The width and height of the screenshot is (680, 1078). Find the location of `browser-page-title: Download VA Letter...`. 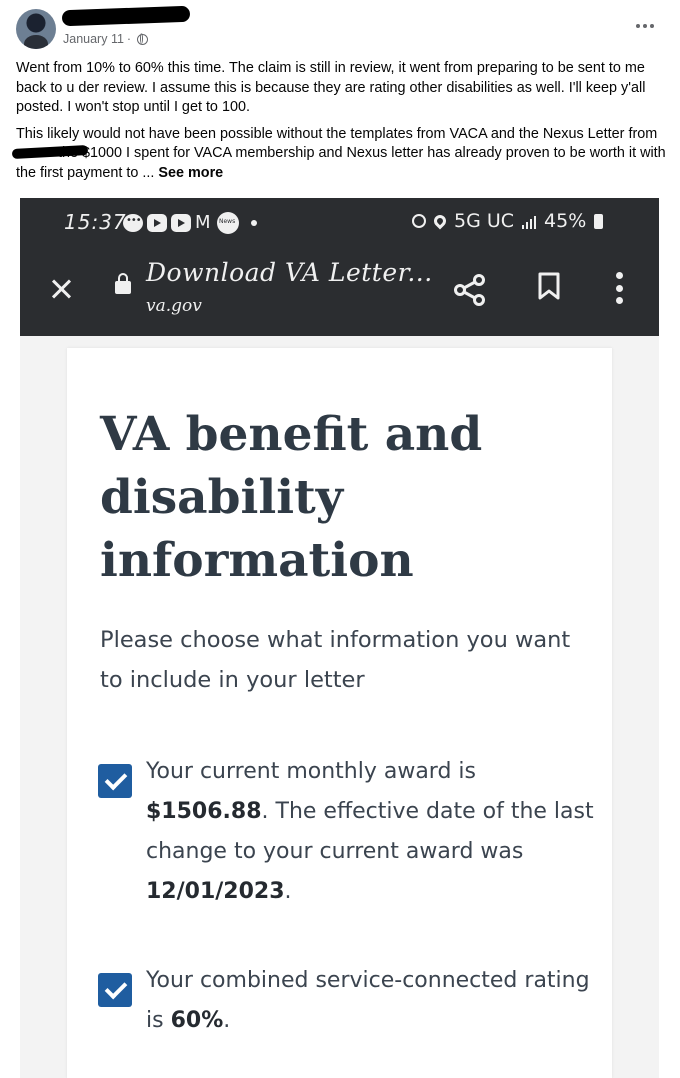

browser-page-title: Download VA Letter... is located at coordinates (289, 272).